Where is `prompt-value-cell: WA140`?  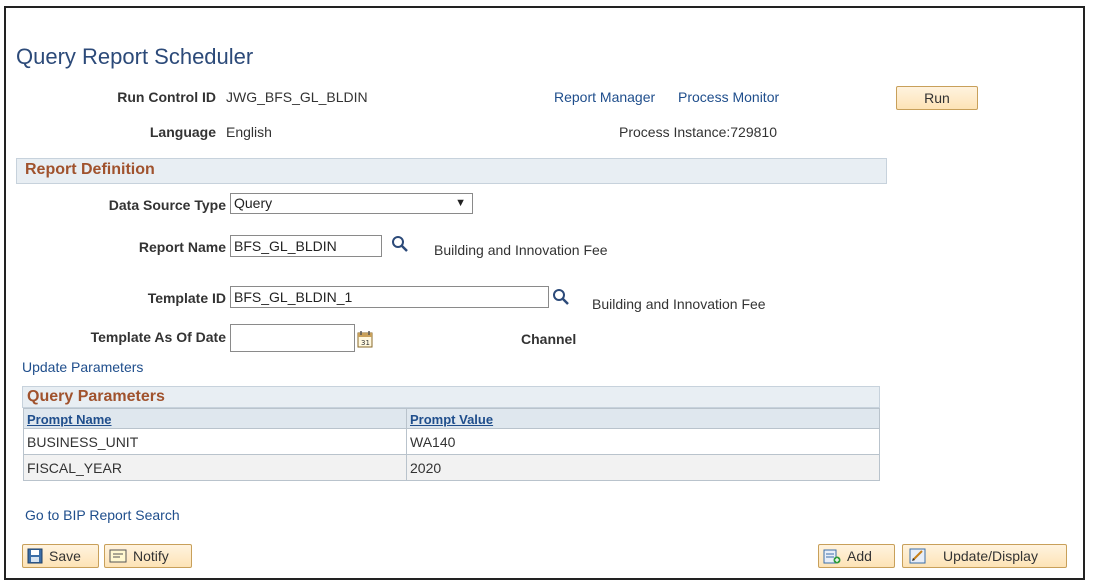 prompt-value-cell: WA140 is located at coordinates (643, 441).